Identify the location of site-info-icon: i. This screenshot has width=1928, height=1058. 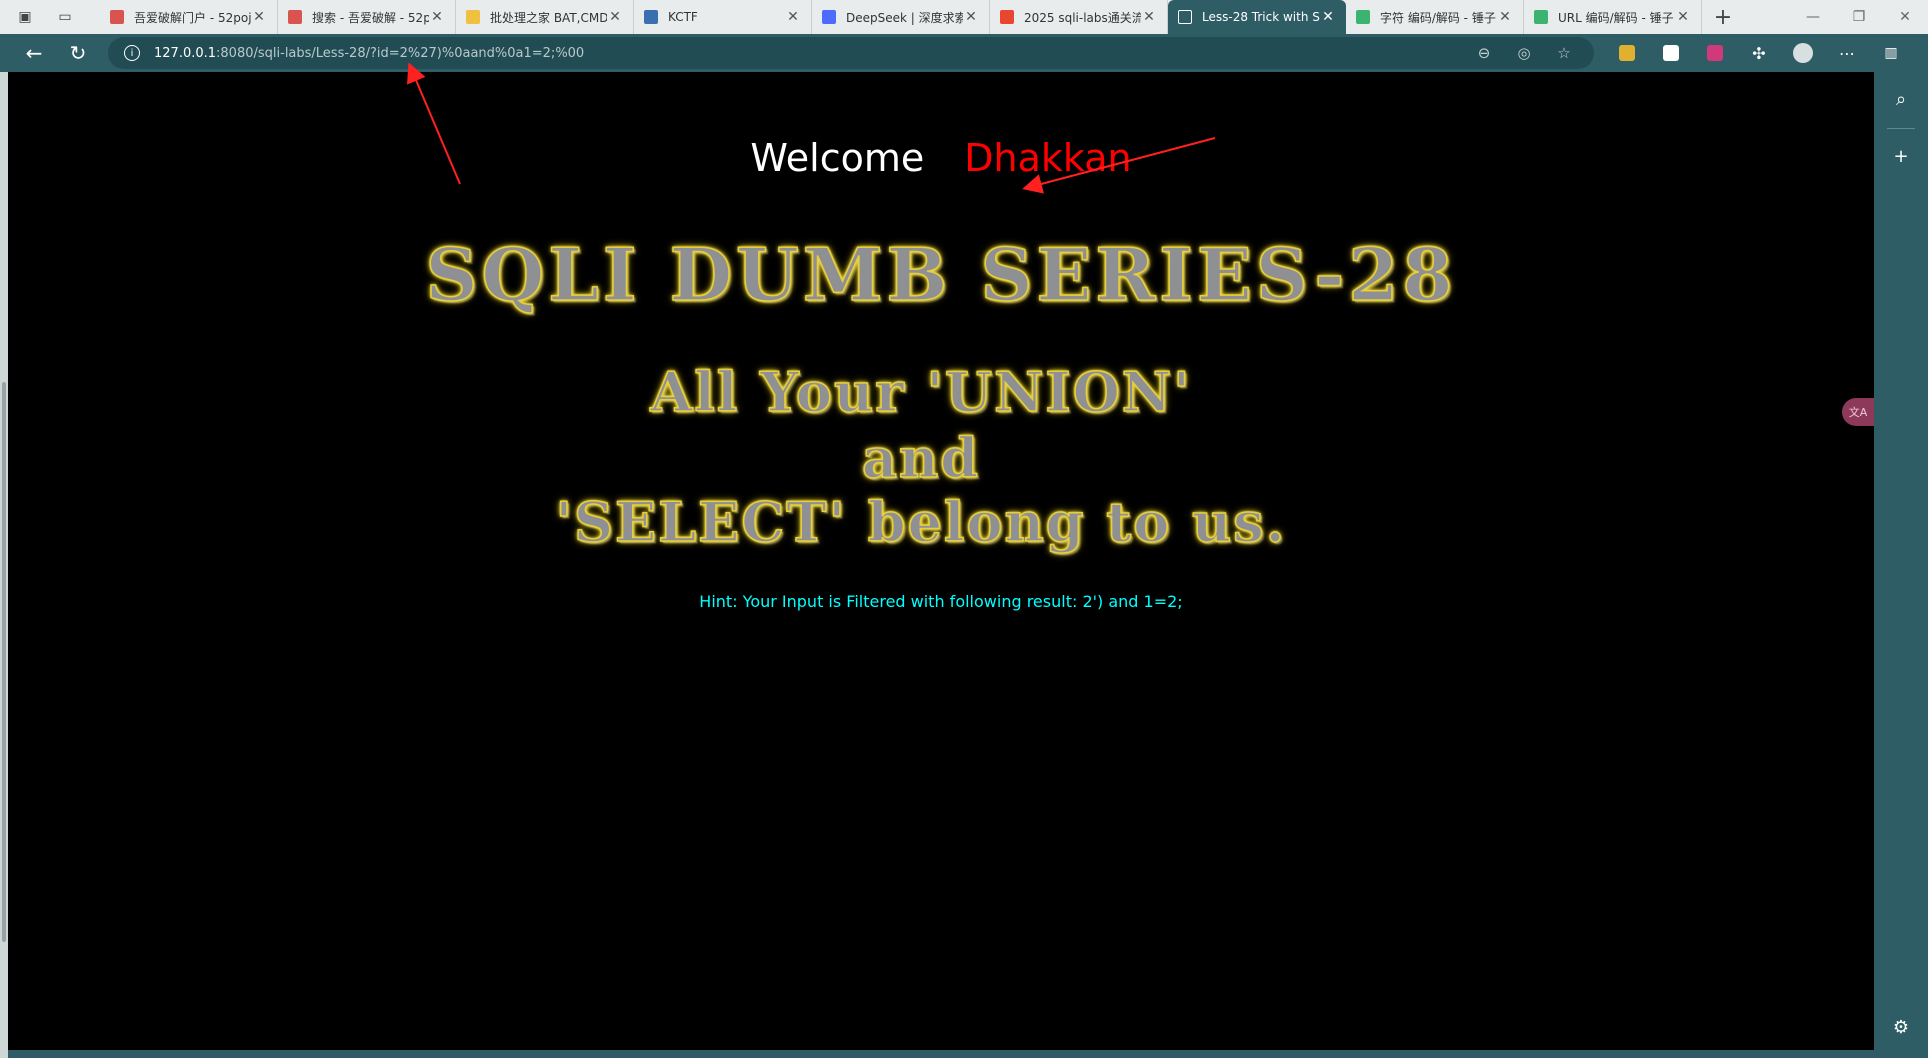
(132, 53).